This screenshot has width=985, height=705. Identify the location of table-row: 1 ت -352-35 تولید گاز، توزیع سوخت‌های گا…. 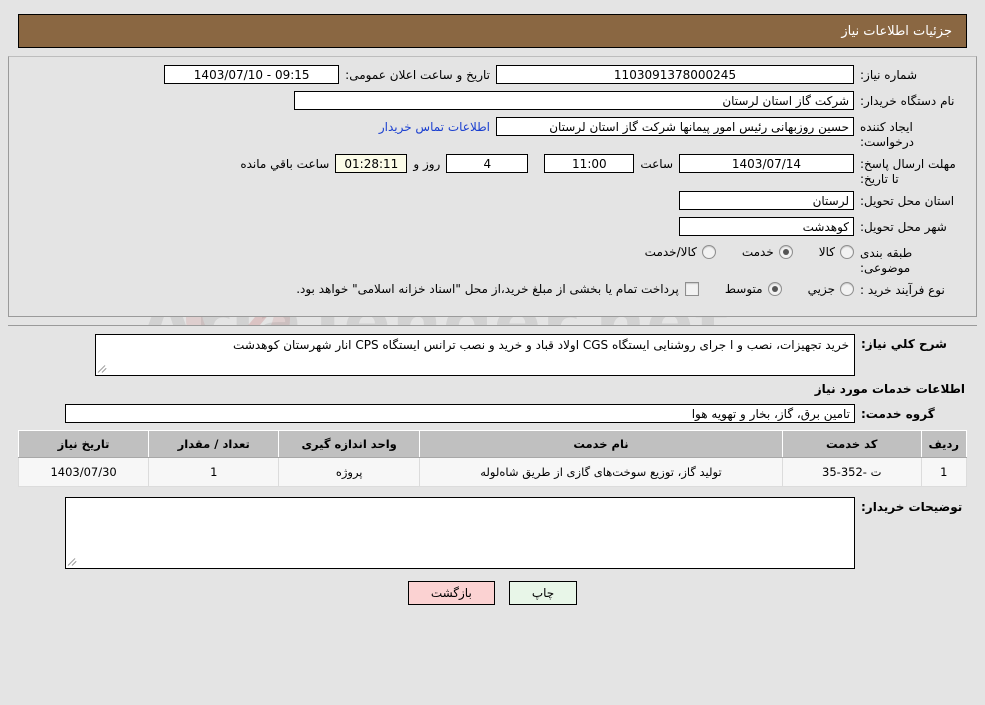
(492, 472).